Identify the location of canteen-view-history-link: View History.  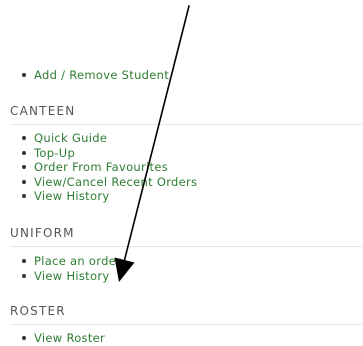
(71, 196).